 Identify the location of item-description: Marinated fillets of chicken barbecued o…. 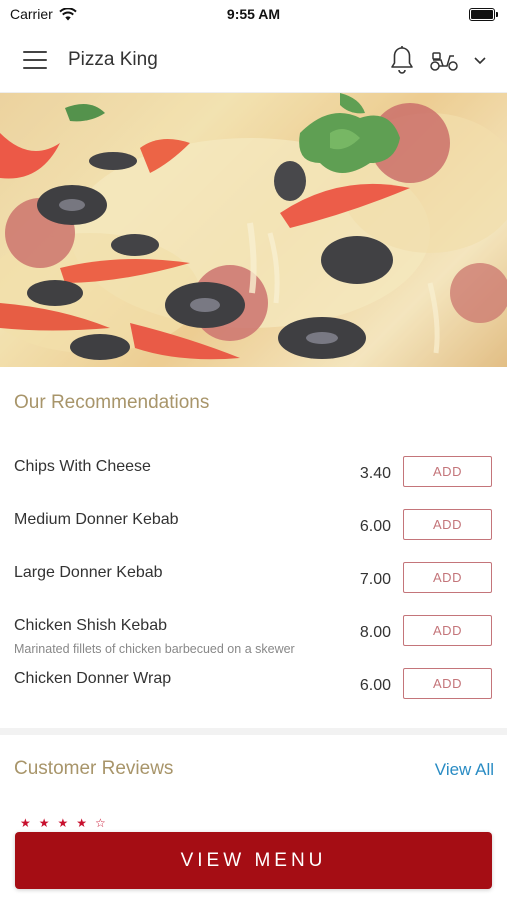
(154, 649).